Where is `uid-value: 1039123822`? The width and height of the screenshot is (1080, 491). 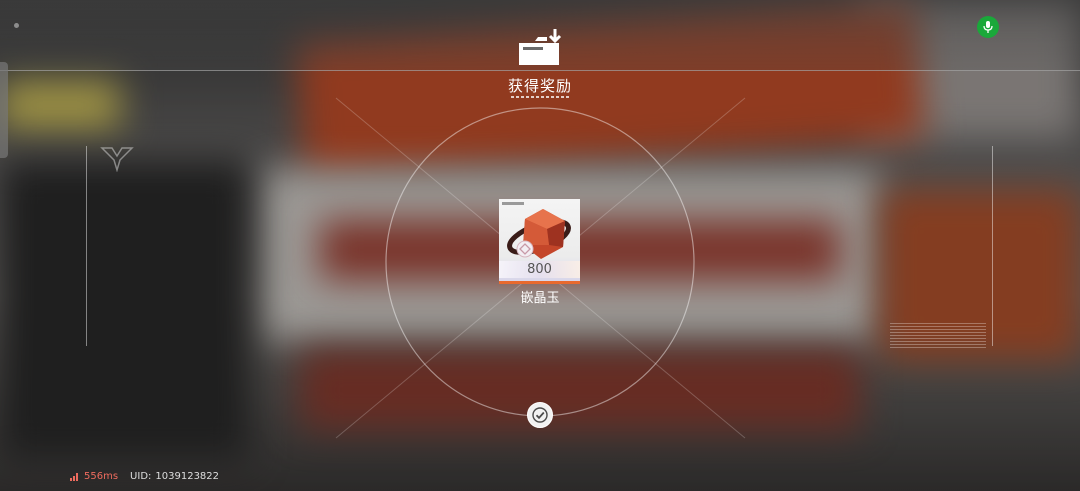 uid-value: 1039123822 is located at coordinates (187, 476).